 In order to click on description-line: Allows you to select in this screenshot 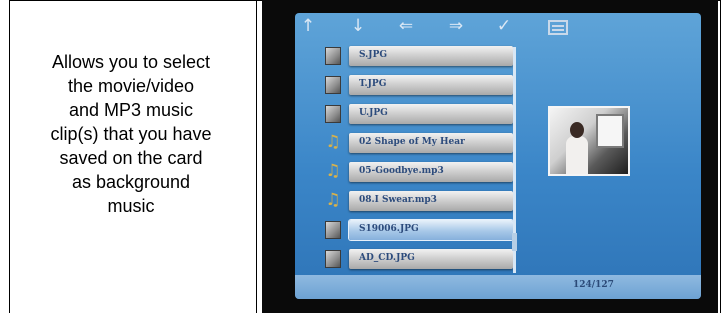, I will do `click(131, 62)`.